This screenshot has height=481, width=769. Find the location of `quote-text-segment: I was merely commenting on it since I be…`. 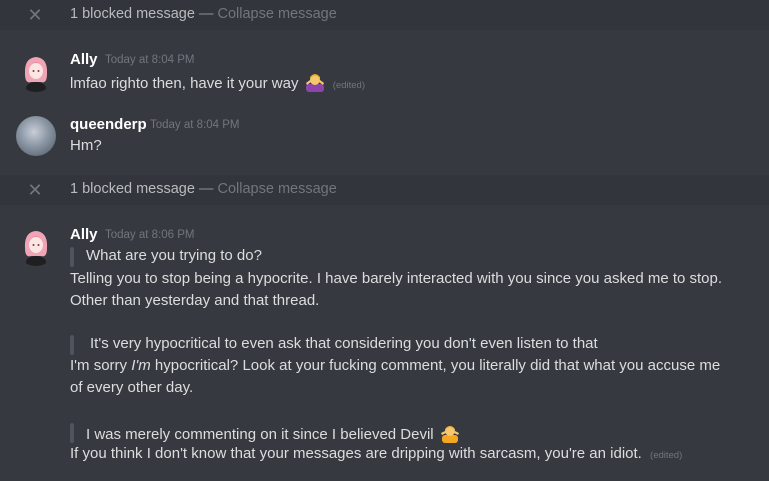

quote-text-segment: I was merely commenting on it since I be… is located at coordinates (260, 434).